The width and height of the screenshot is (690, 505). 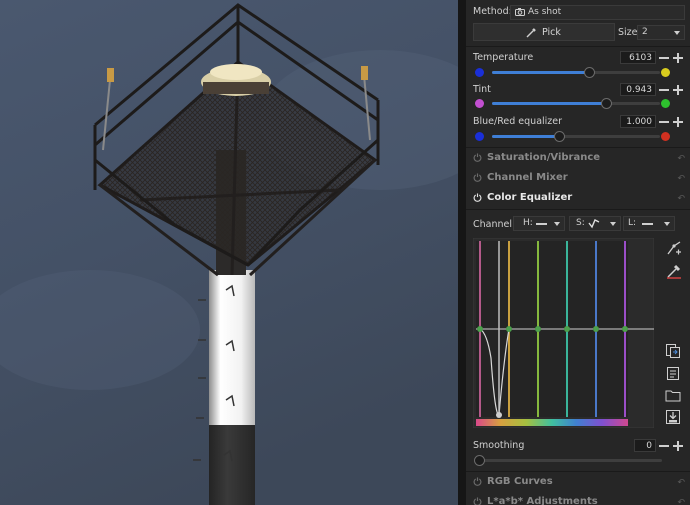 I want to click on tool-title: L*a*b* Adjustments, so click(x=542, y=500).